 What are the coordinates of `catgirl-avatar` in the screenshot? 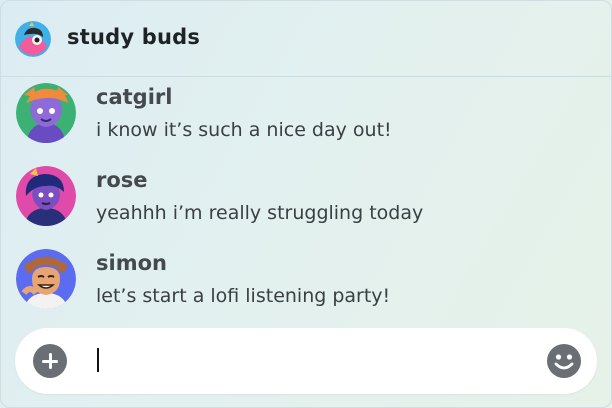 It's located at (46, 113).